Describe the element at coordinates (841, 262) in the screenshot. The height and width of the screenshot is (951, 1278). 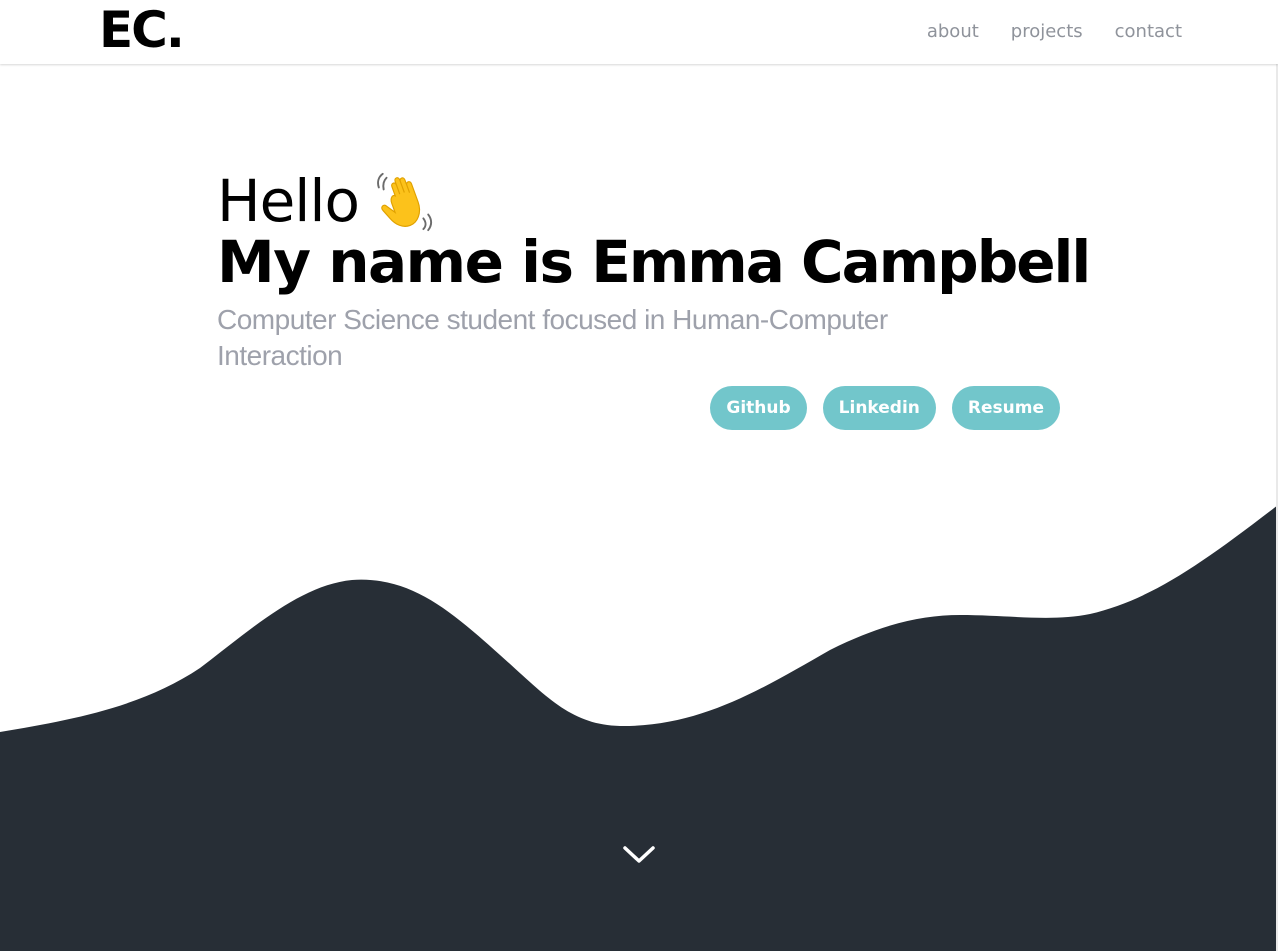
I see `hero-name: Emma Campbell` at that location.